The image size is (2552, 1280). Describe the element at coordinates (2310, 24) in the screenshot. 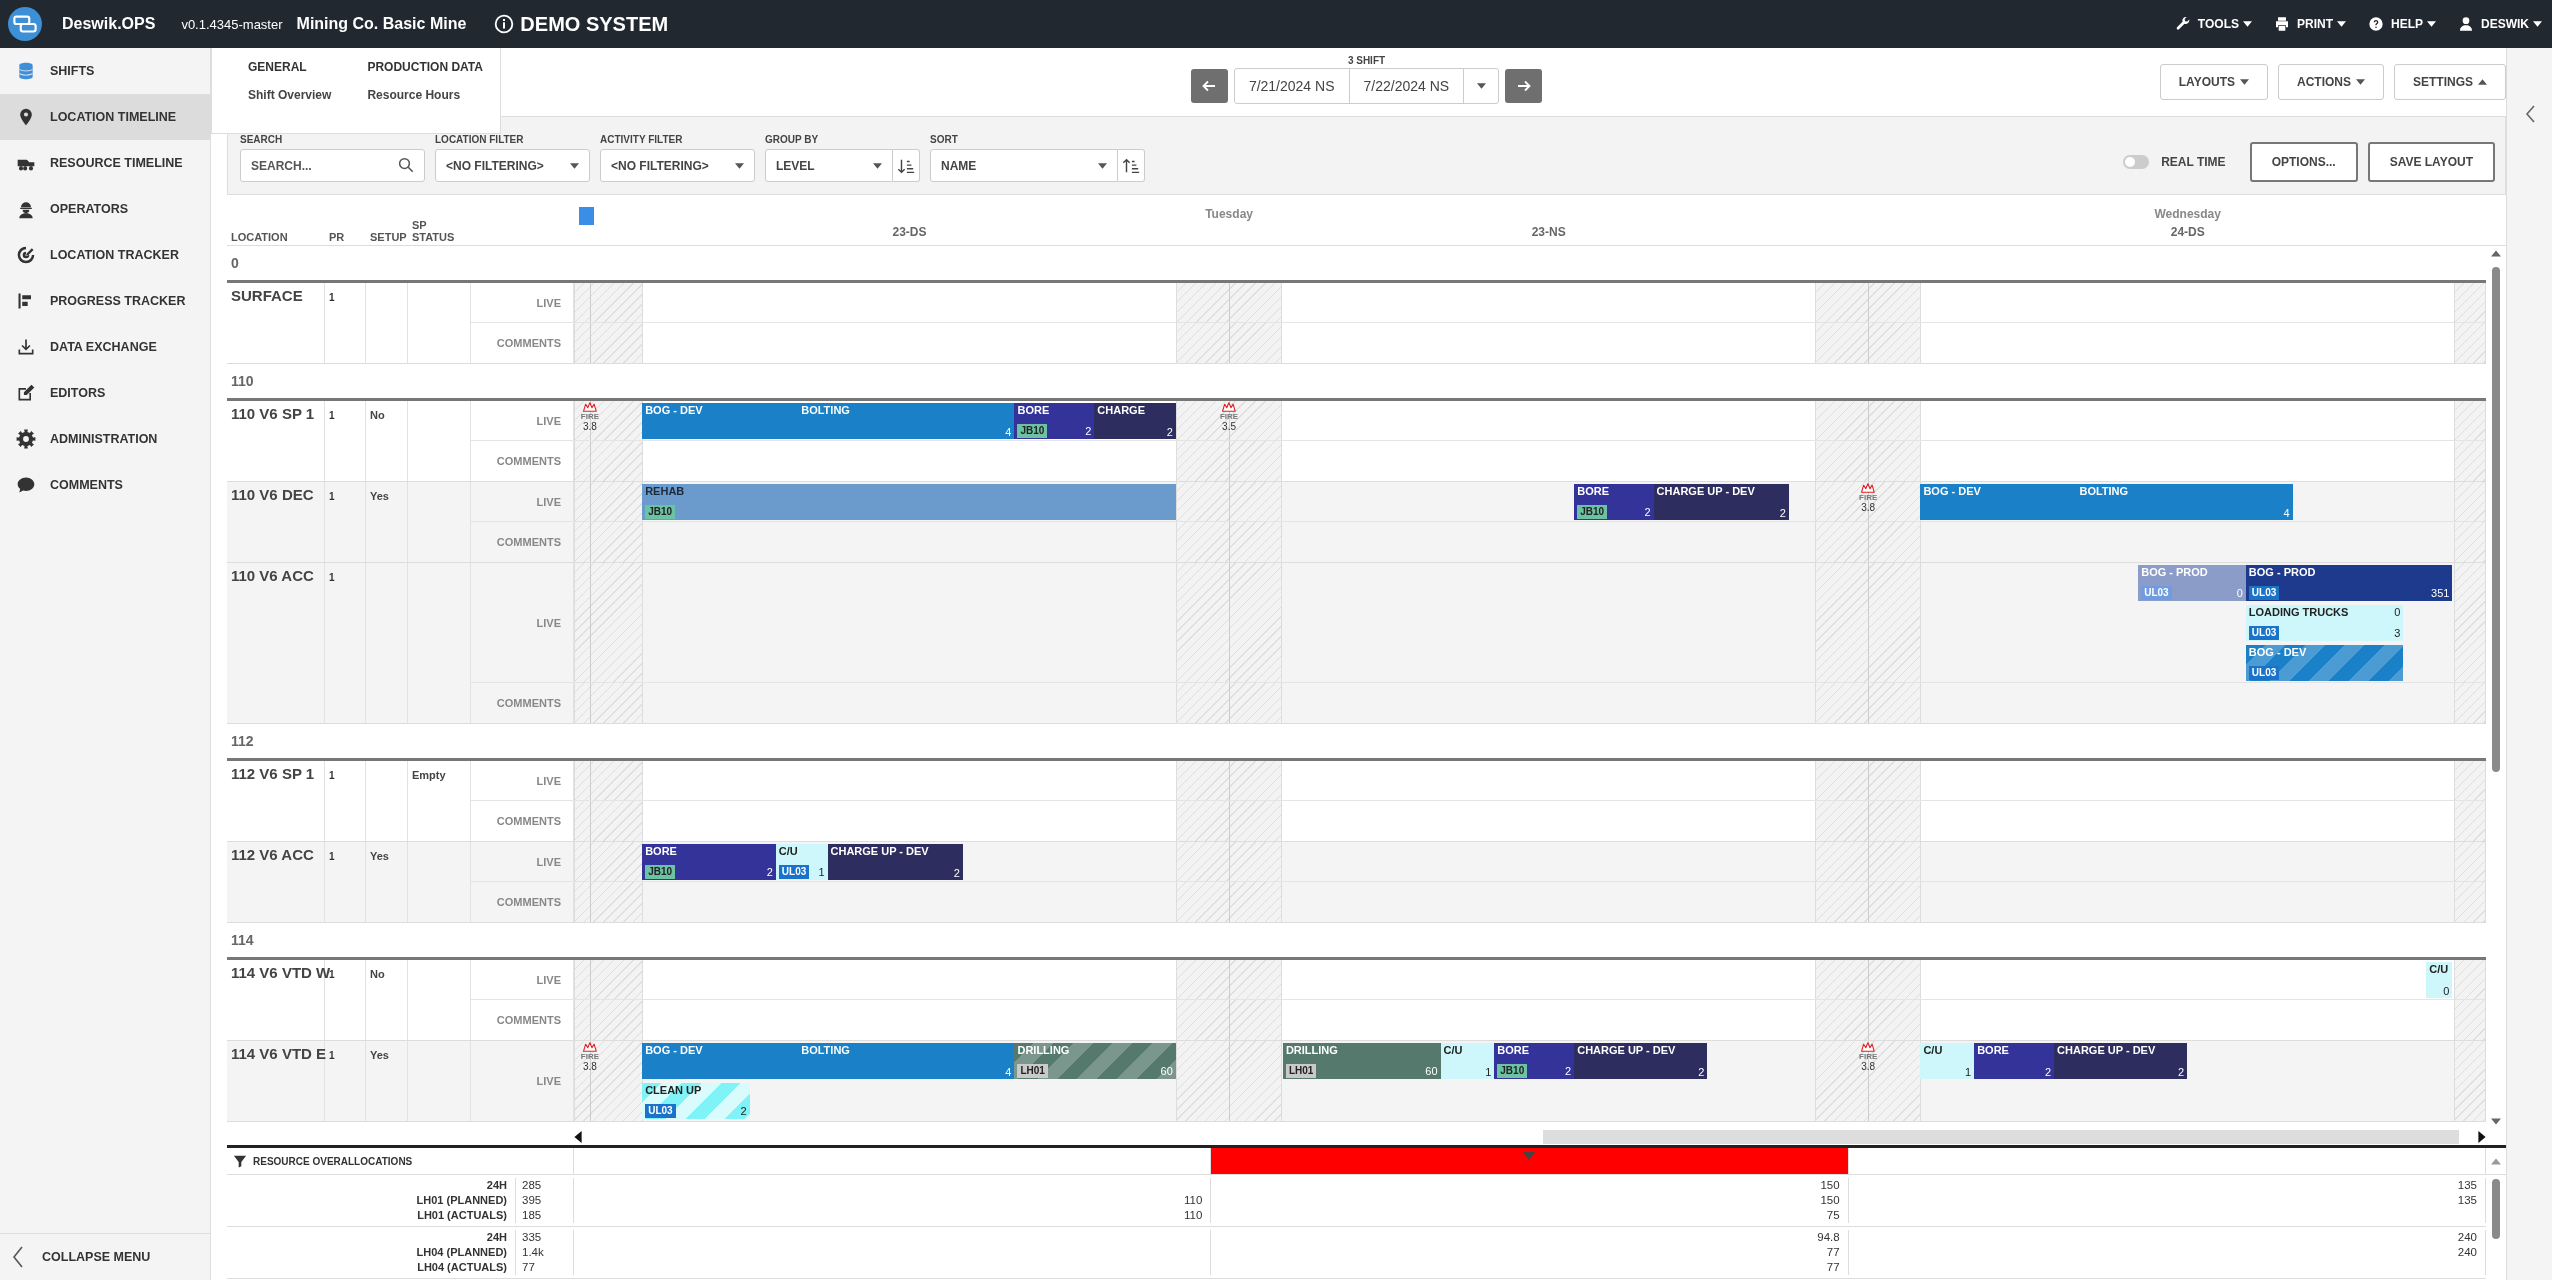

I see `menu-button: PRINT` at that location.